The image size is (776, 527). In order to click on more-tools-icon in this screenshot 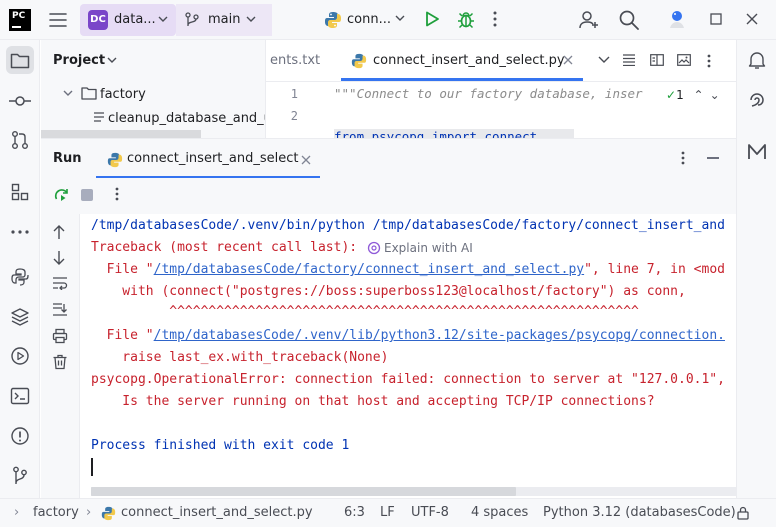, I will do `click(20, 232)`.